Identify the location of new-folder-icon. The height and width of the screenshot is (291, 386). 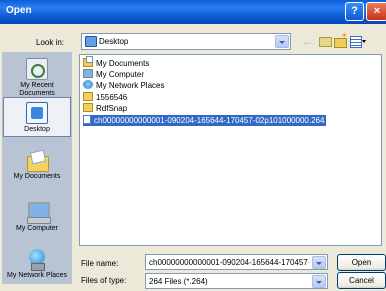
(341, 39).